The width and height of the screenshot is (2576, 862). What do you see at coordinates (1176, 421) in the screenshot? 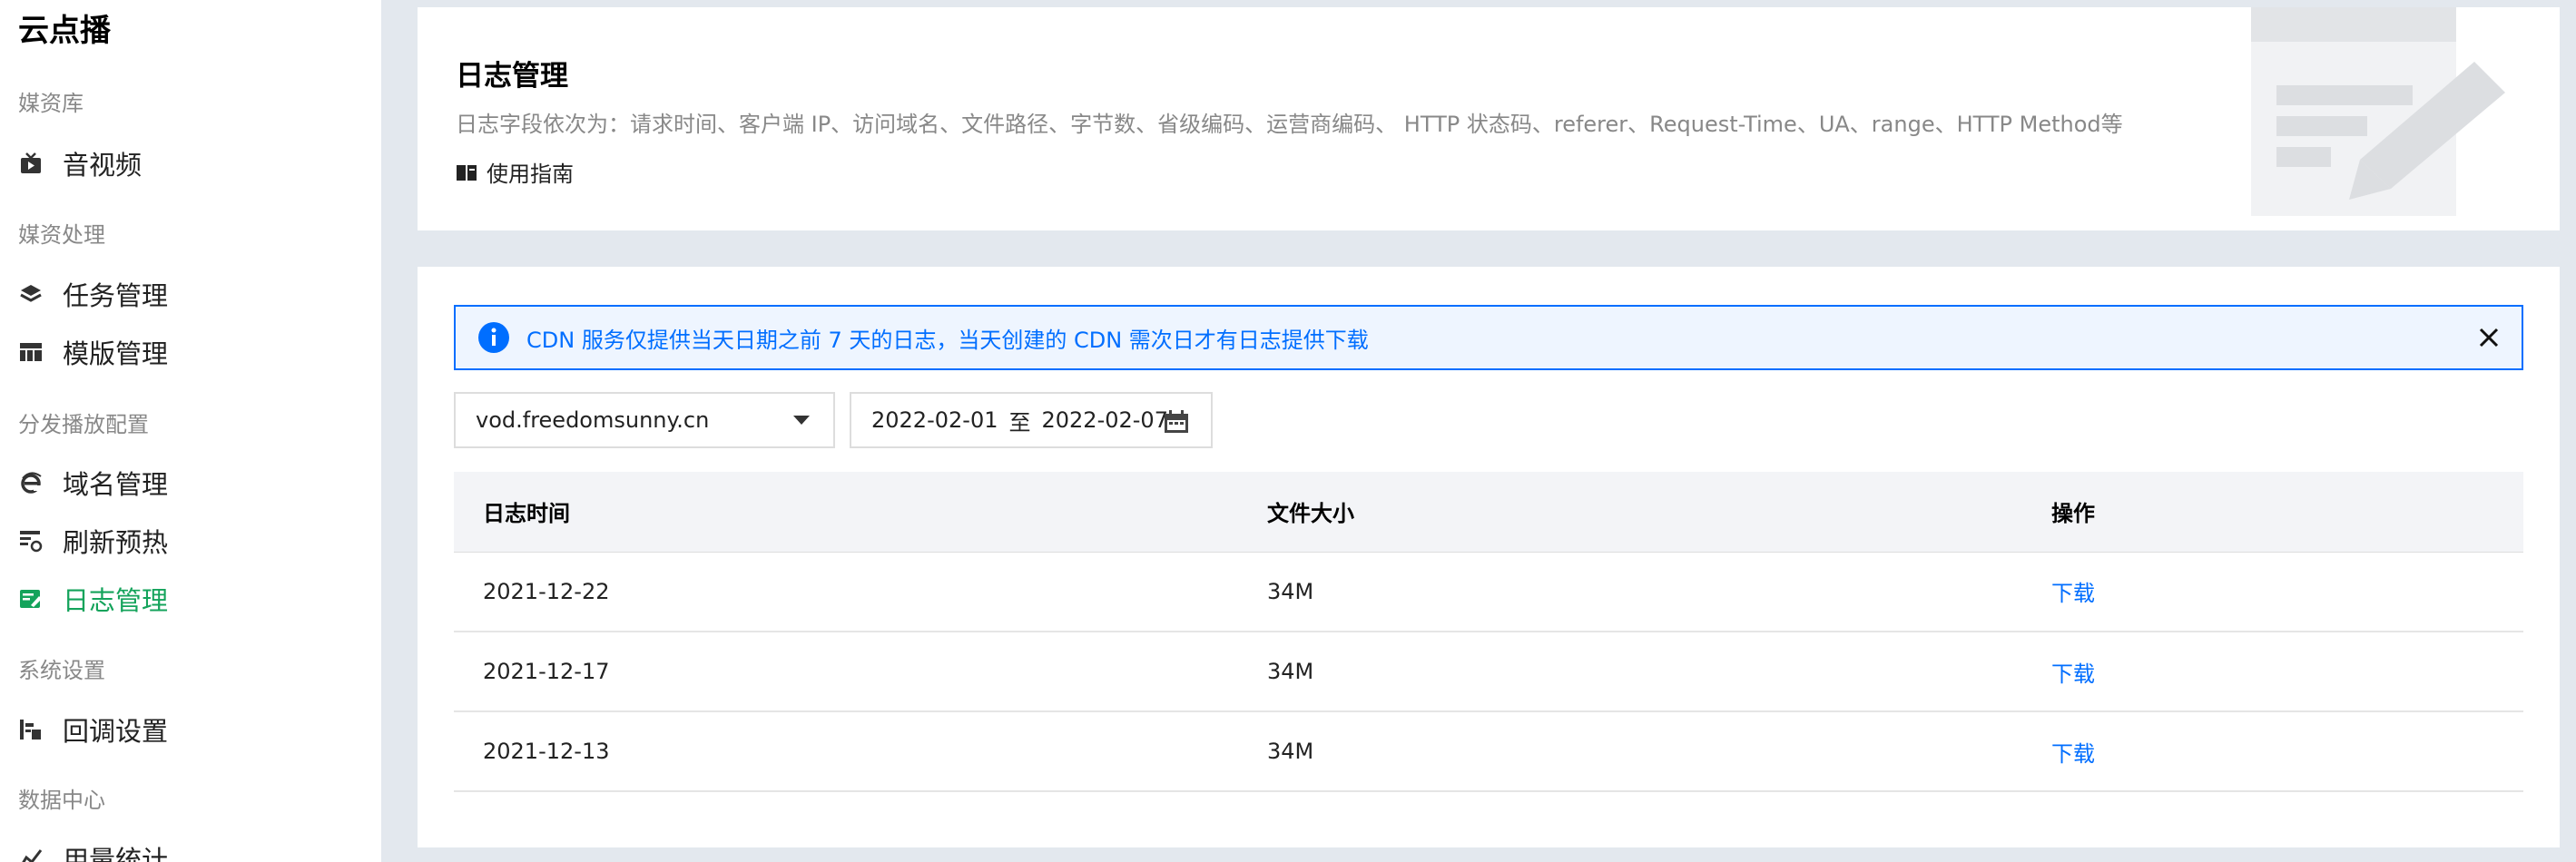
I see `calendar-icon` at bounding box center [1176, 421].